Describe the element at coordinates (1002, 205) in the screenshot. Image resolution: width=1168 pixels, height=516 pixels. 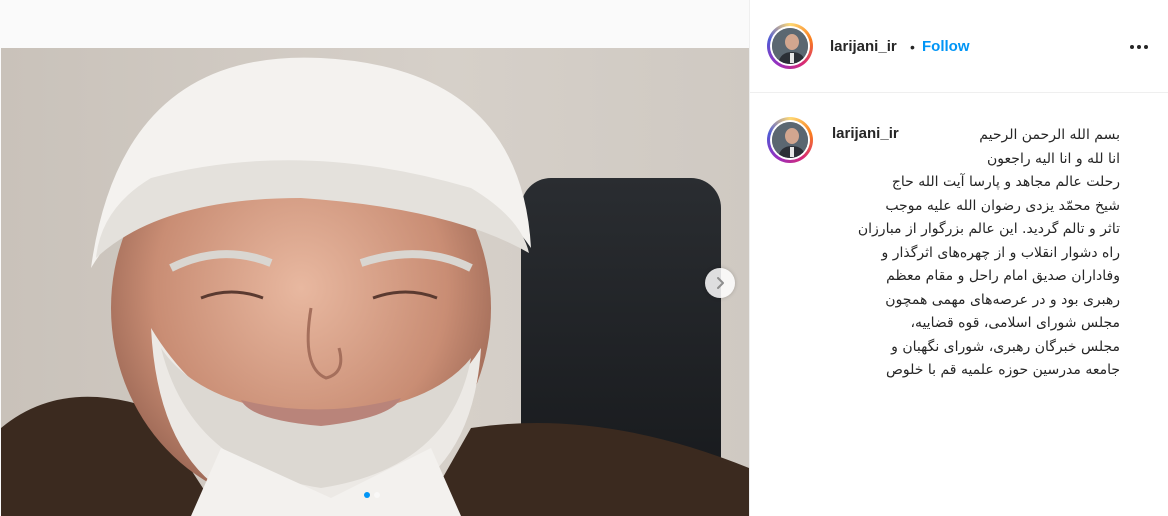
I see `caption-line: شیخ محمّد یزدی رضوان الله علیه موجب` at that location.